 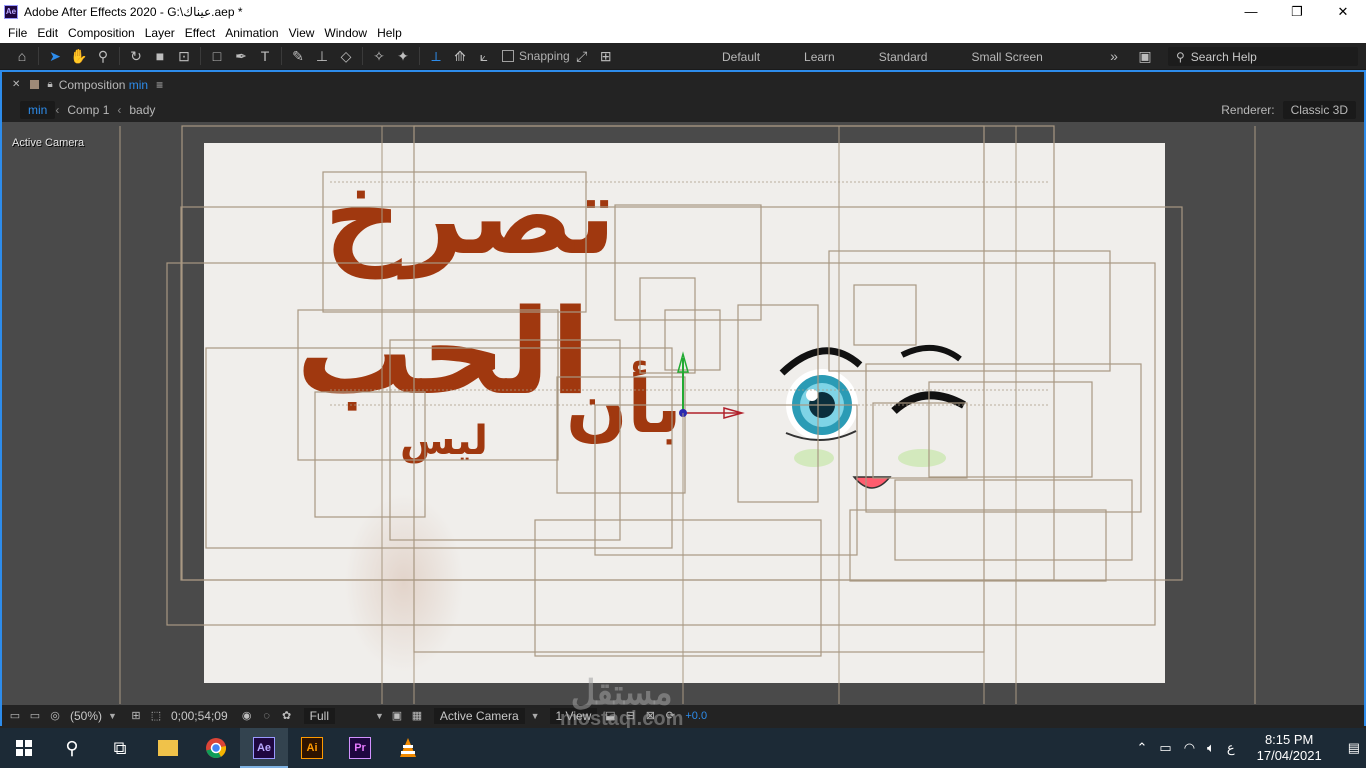 What do you see at coordinates (17, 33) in the screenshot?
I see `menu-file: File` at bounding box center [17, 33].